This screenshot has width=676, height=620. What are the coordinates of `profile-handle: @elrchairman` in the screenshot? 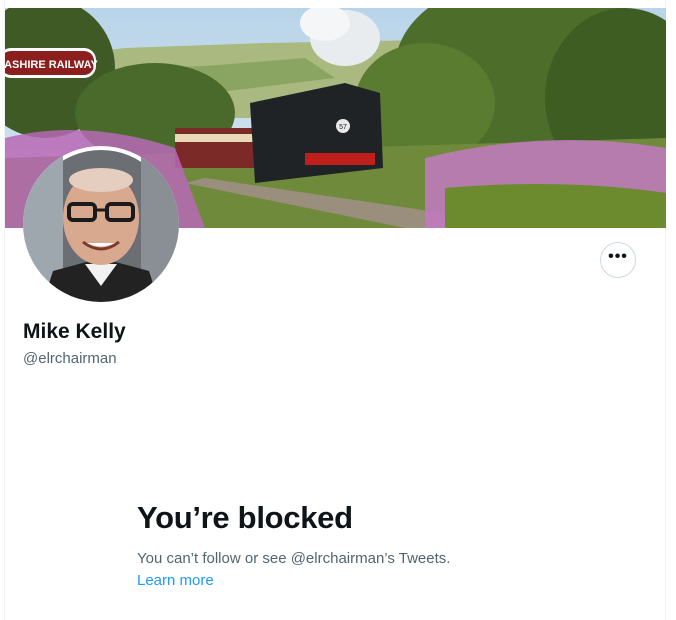 It's located at (70, 358).